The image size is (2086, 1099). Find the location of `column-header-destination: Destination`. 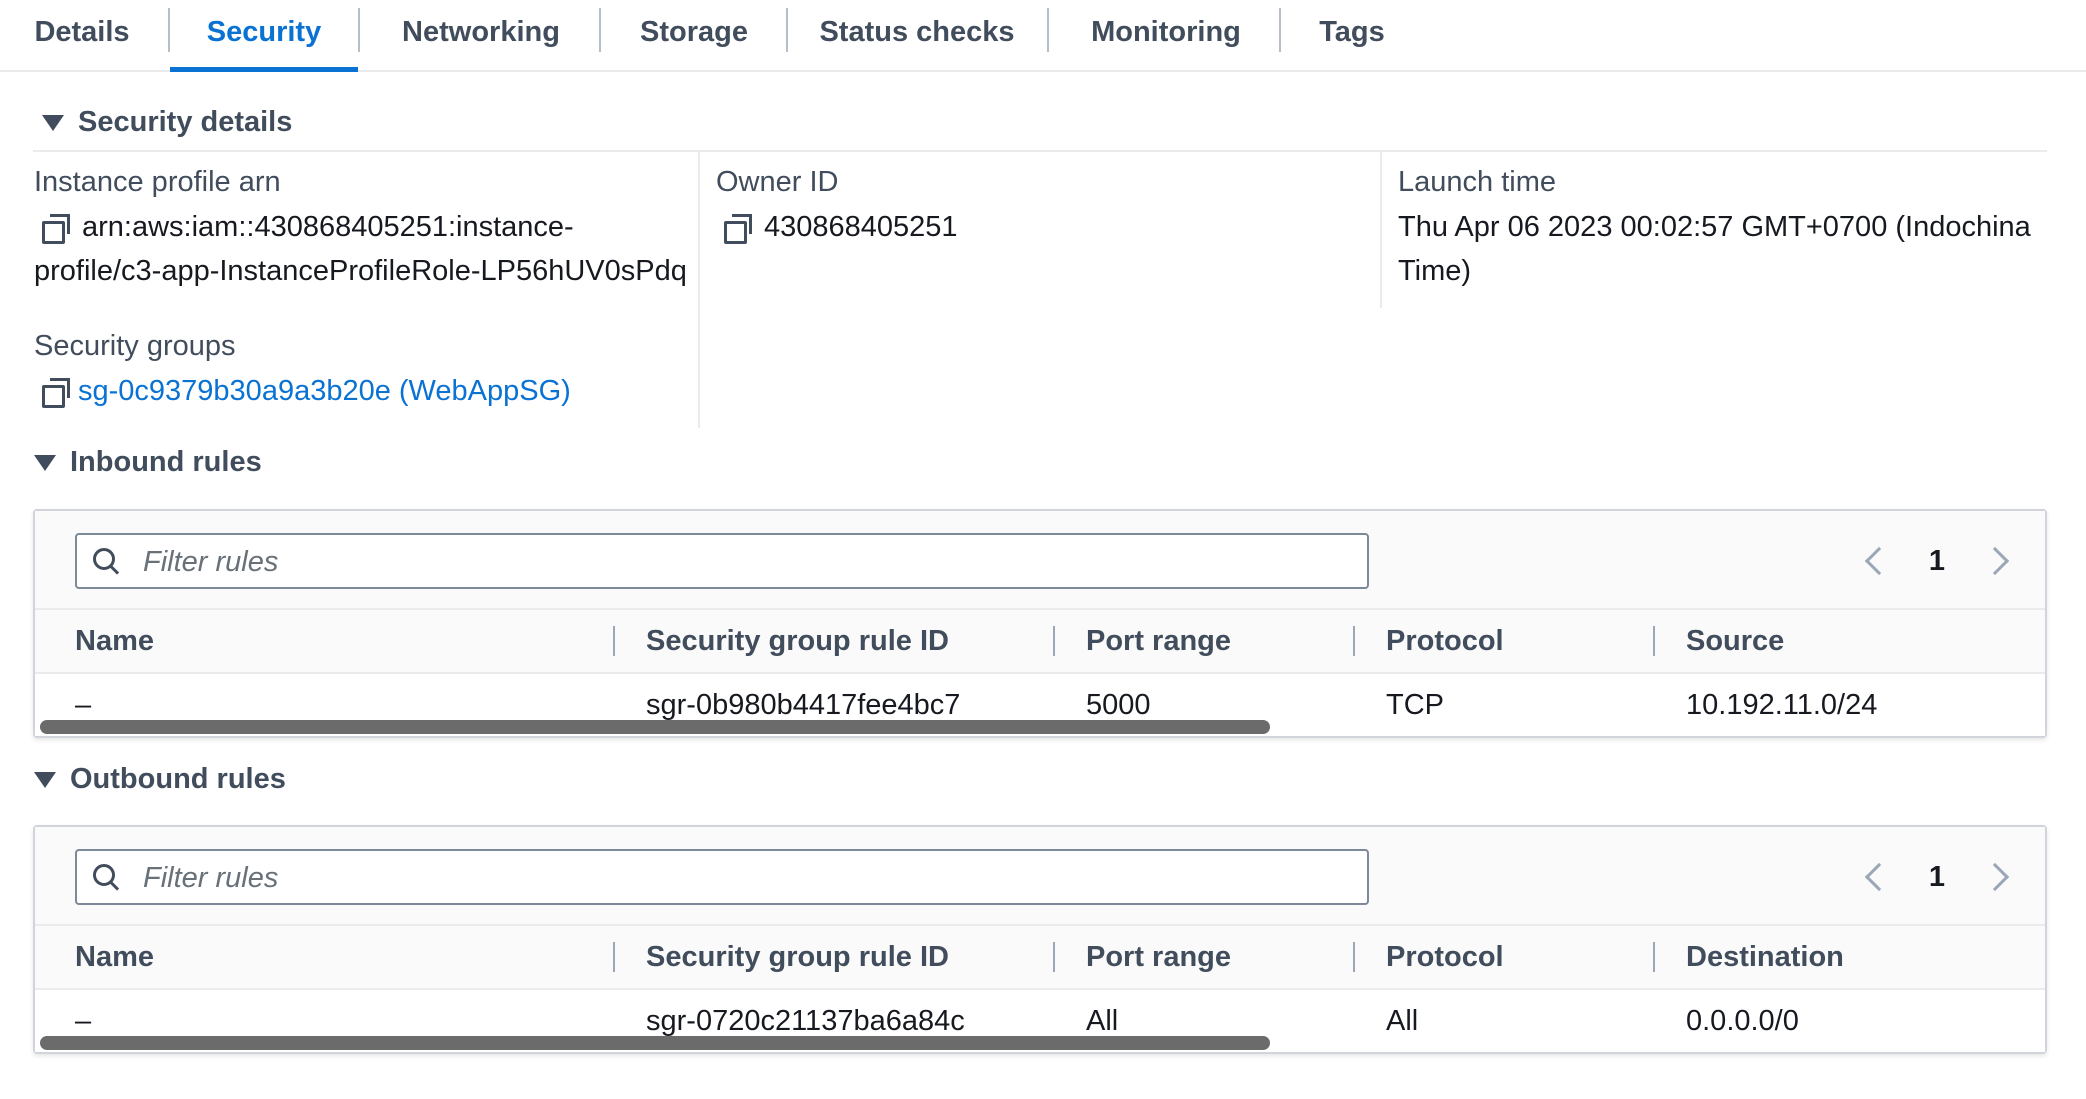

column-header-destination: Destination is located at coordinates (1765, 957).